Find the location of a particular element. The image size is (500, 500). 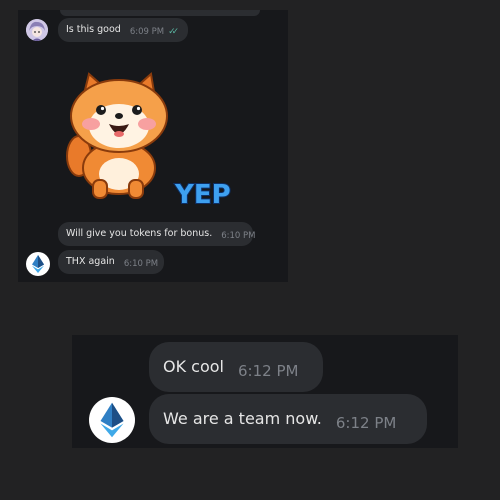

message-bubble: Is this good 6:09 PM ✓✓ is located at coordinates (123, 30).